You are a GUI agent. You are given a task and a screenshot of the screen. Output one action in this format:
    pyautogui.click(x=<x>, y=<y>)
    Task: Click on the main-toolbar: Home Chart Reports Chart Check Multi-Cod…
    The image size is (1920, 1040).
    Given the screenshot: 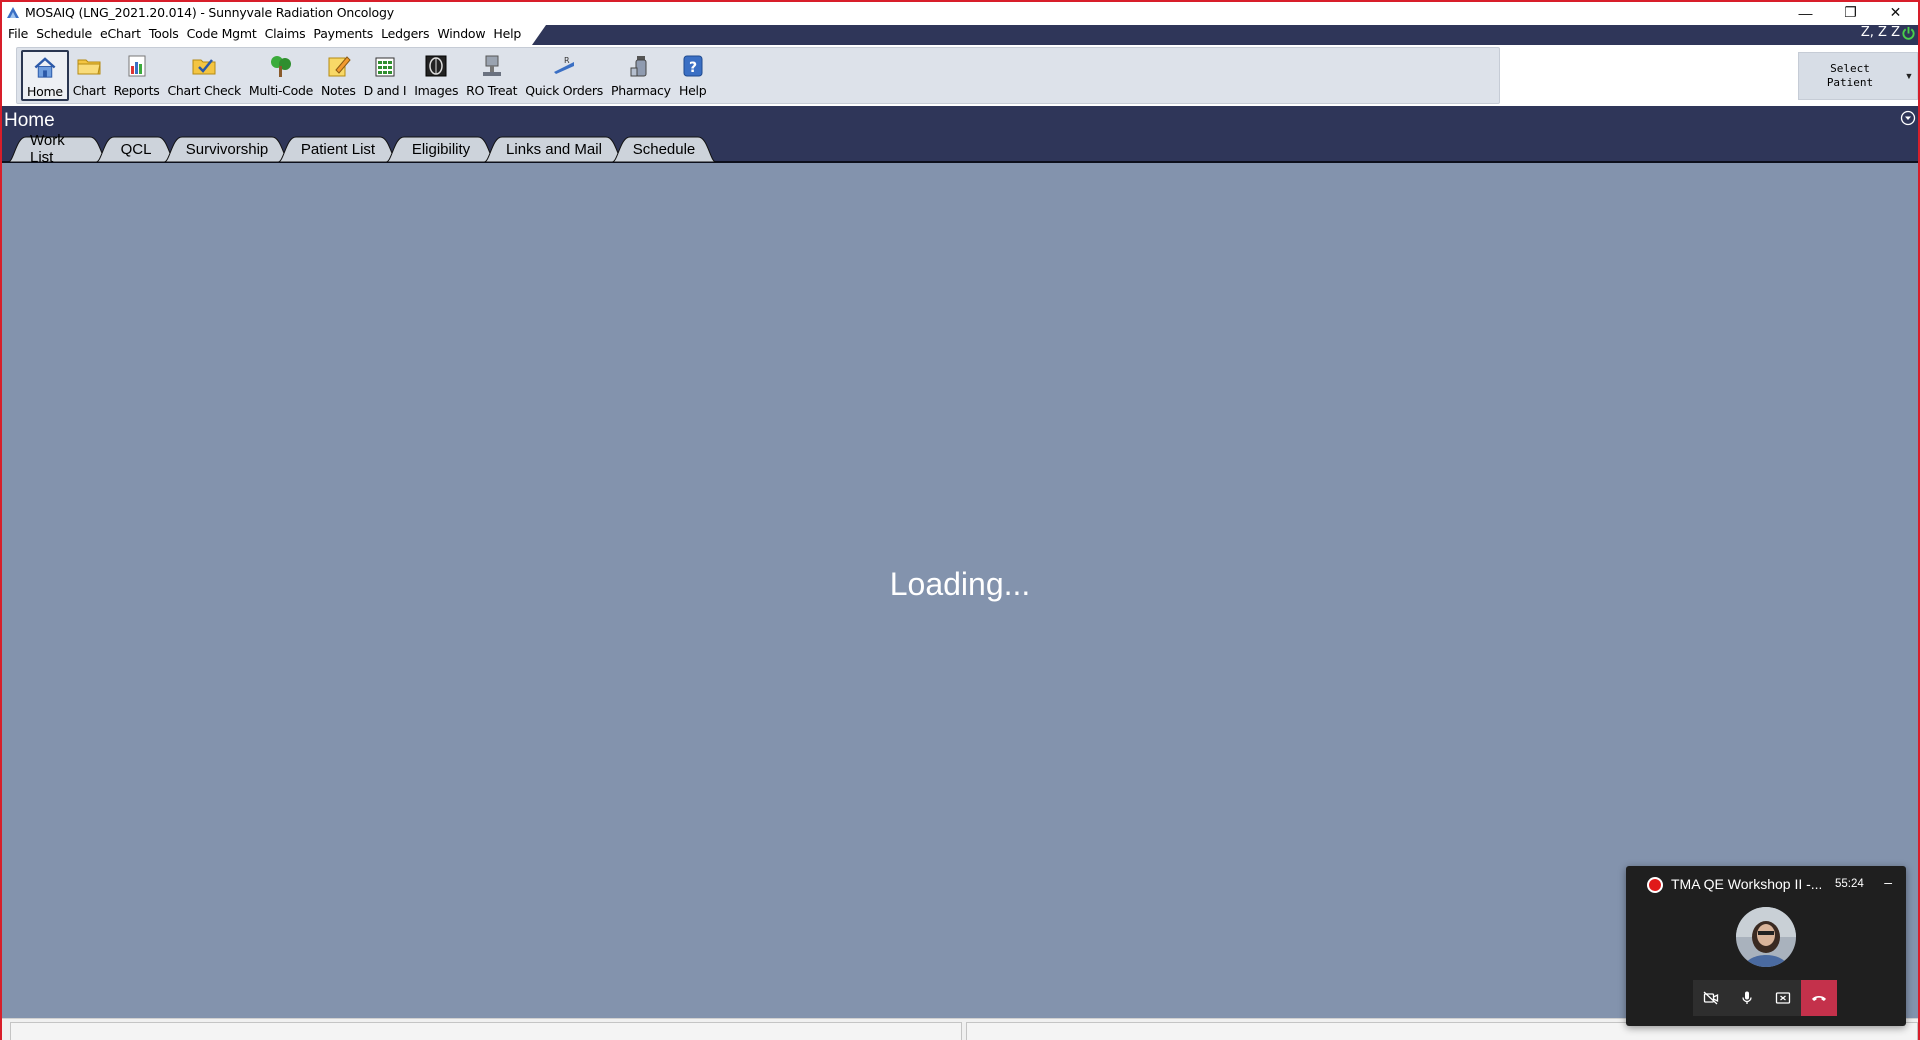 What is the action you would take?
    pyautogui.click(x=758, y=75)
    